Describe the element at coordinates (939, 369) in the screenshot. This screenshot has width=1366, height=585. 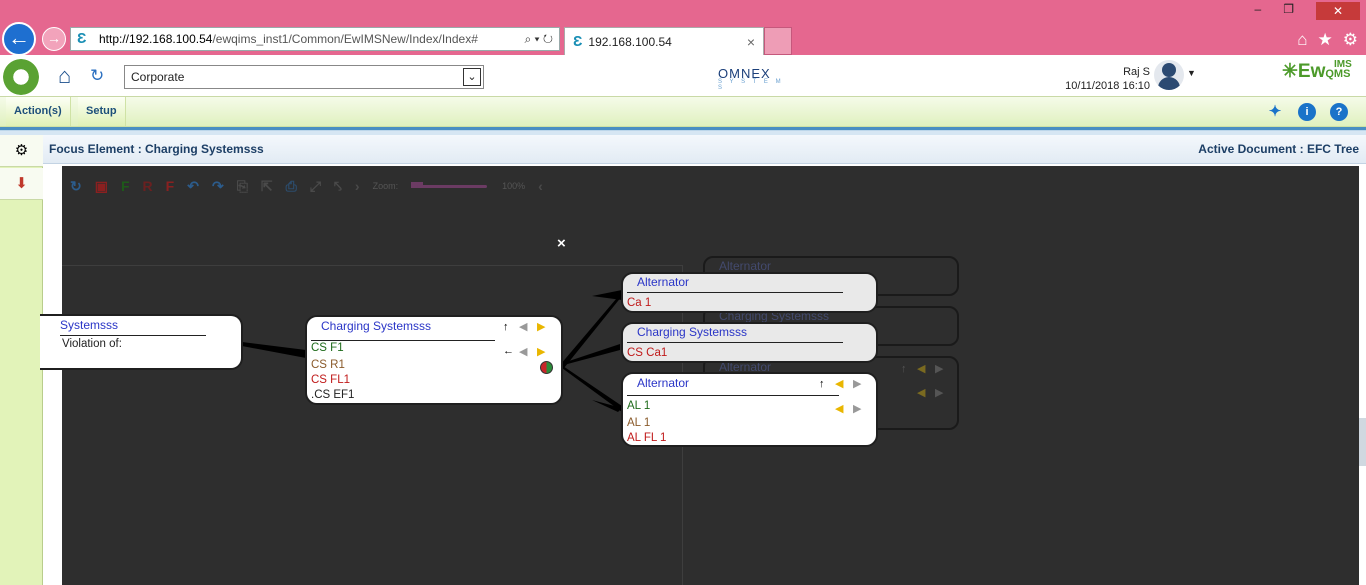
I see `ghost-arrow-right-icon: ▶` at that location.